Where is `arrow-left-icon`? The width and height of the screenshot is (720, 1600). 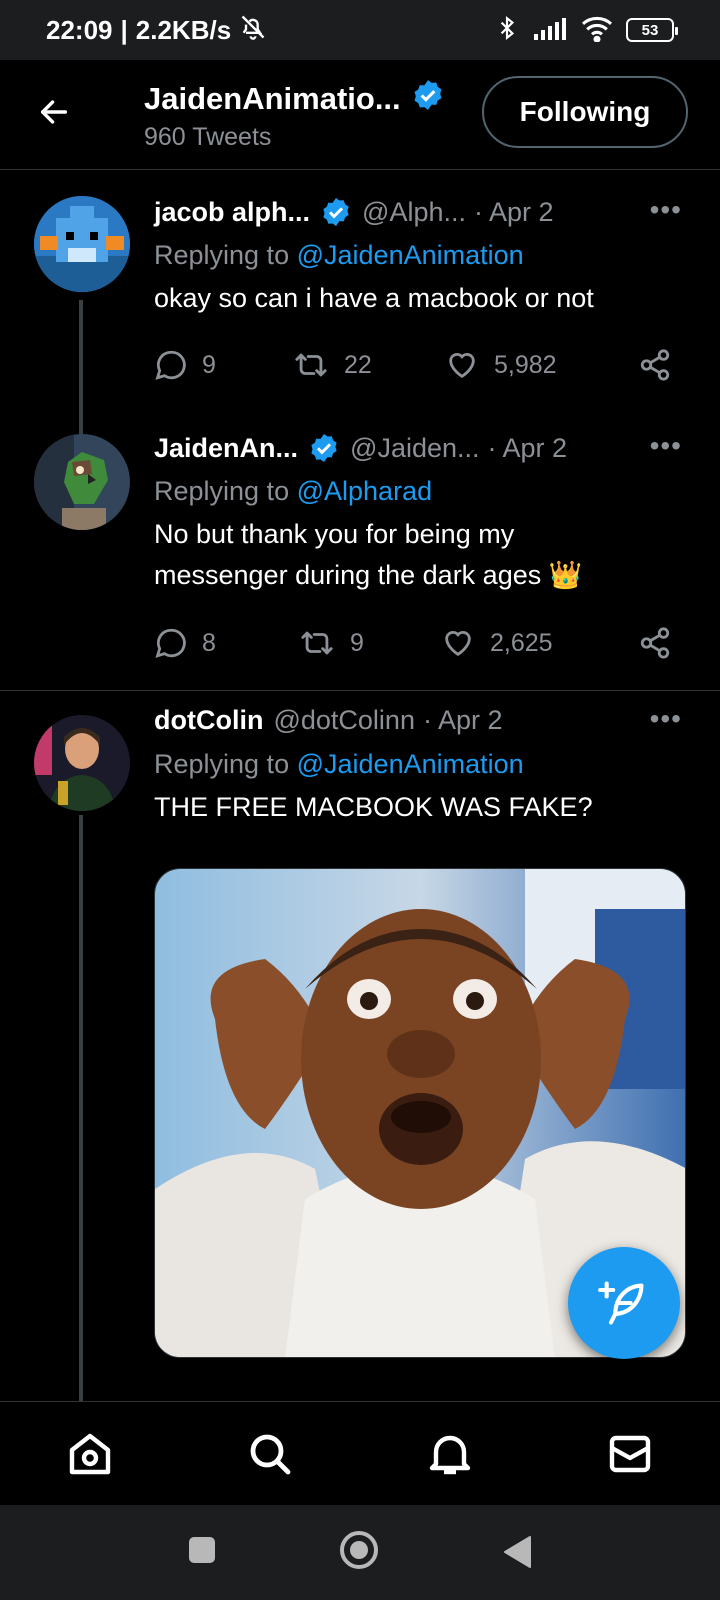 arrow-left-icon is located at coordinates (54, 112).